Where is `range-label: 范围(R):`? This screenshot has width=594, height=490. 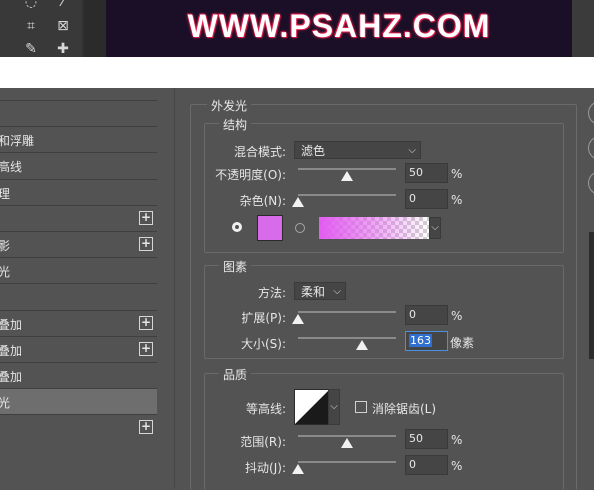
range-label: 范围(R): is located at coordinates (263, 442).